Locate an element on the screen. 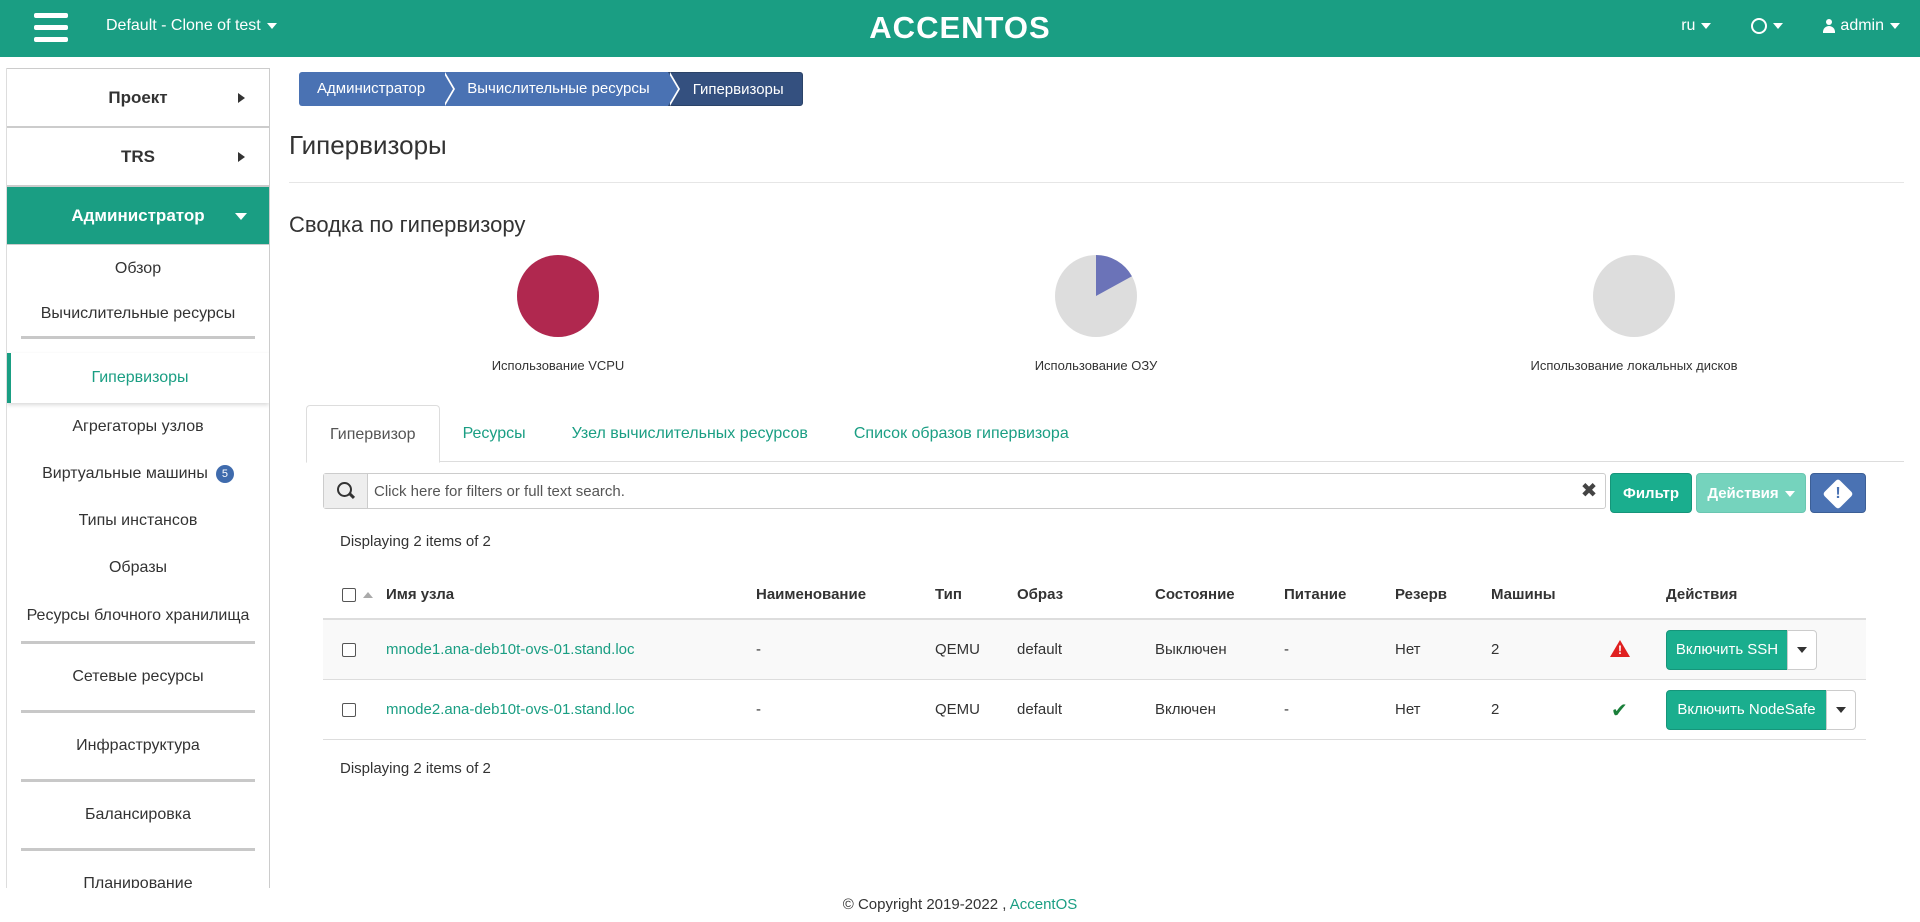  sidebar-item-label: Балансировка is located at coordinates (138, 814).